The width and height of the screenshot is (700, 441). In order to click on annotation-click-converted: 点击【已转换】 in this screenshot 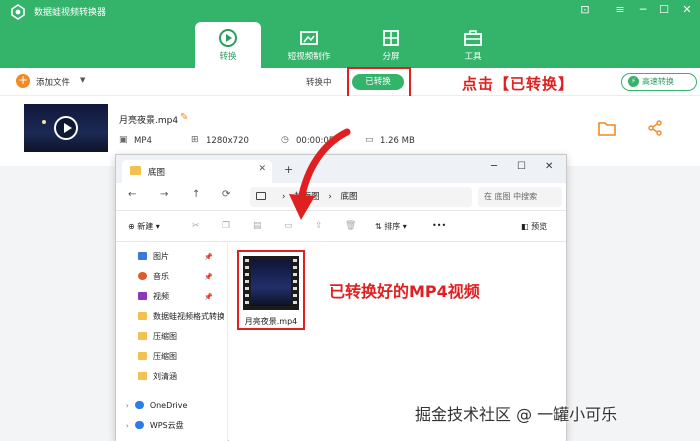, I will do `click(518, 84)`.